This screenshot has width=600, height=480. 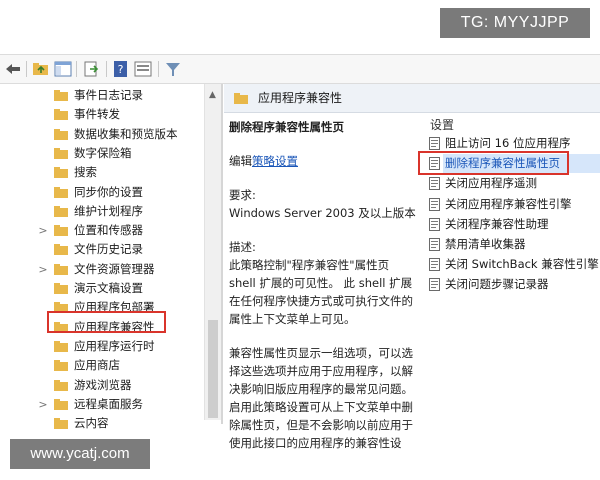 I want to click on tree-item-label: 应用程序运行时, so click(x=114, y=345).